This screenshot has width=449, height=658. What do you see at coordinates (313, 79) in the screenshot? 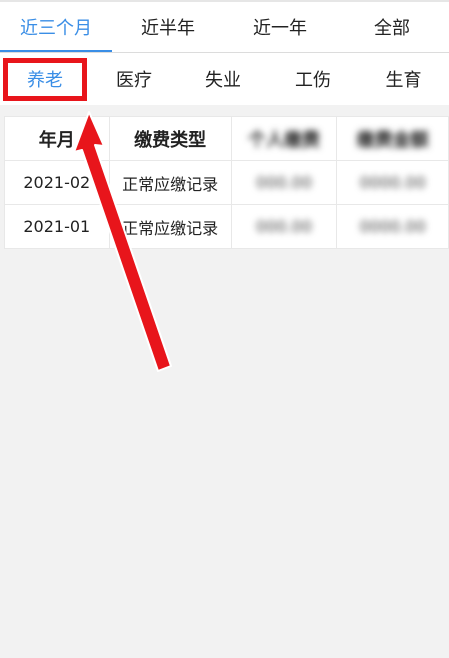
I see `tab-work-injury: 工伤` at bounding box center [313, 79].